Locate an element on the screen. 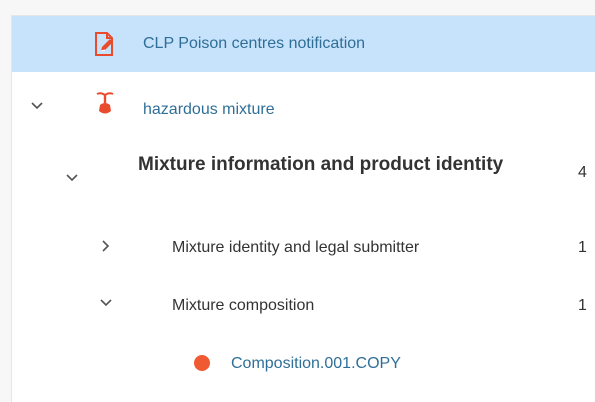  flask-icon is located at coordinates (105, 106).